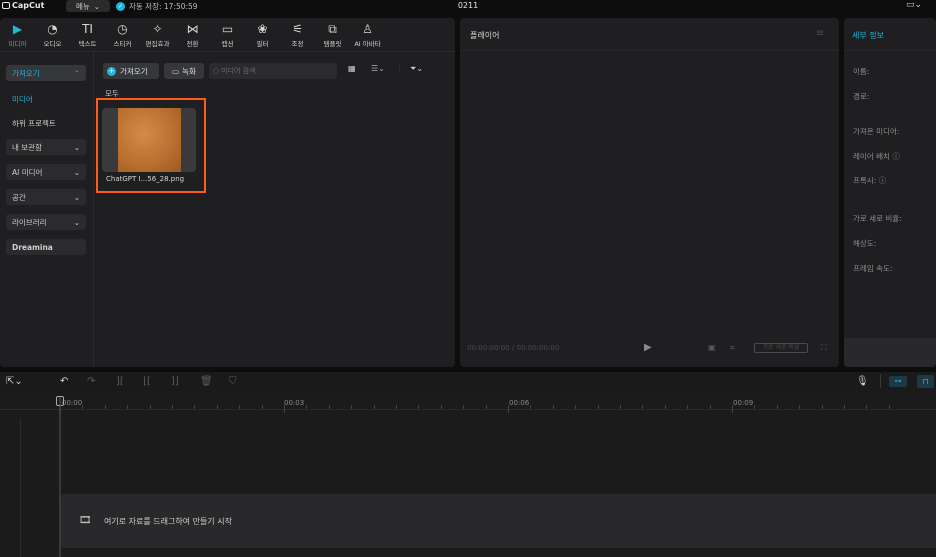 Image resolution: width=936 pixels, height=557 pixels. What do you see at coordinates (157, 29) in the screenshot?
I see `effects-icon: ✧` at bounding box center [157, 29].